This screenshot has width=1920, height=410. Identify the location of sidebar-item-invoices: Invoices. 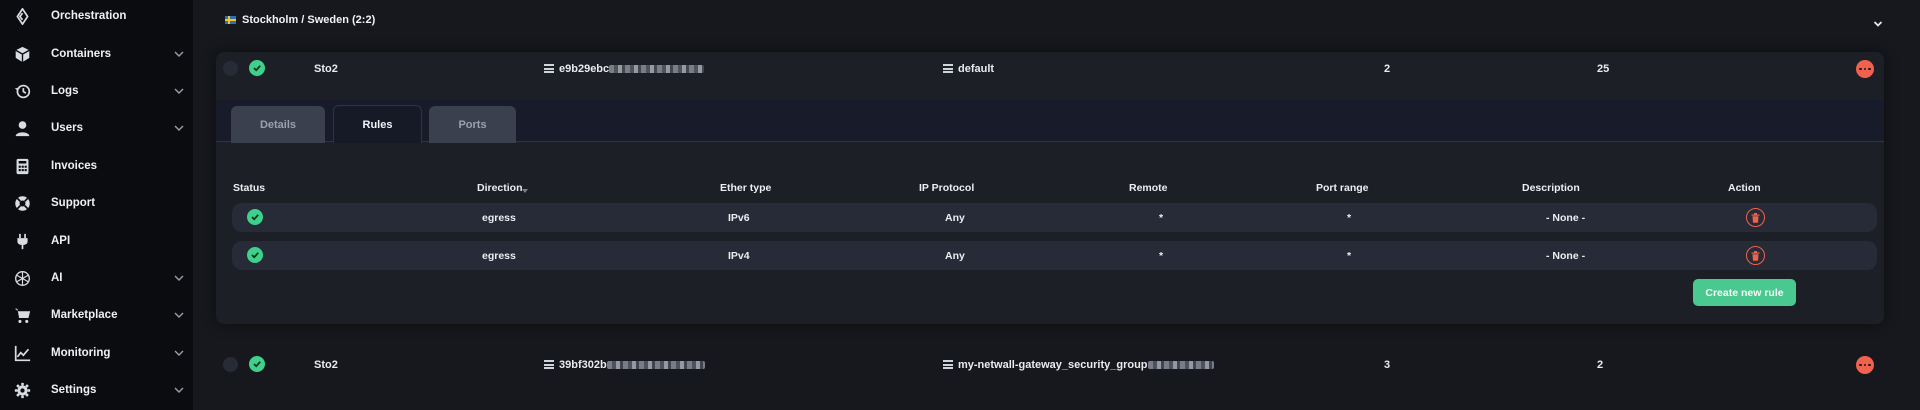
(96, 166).